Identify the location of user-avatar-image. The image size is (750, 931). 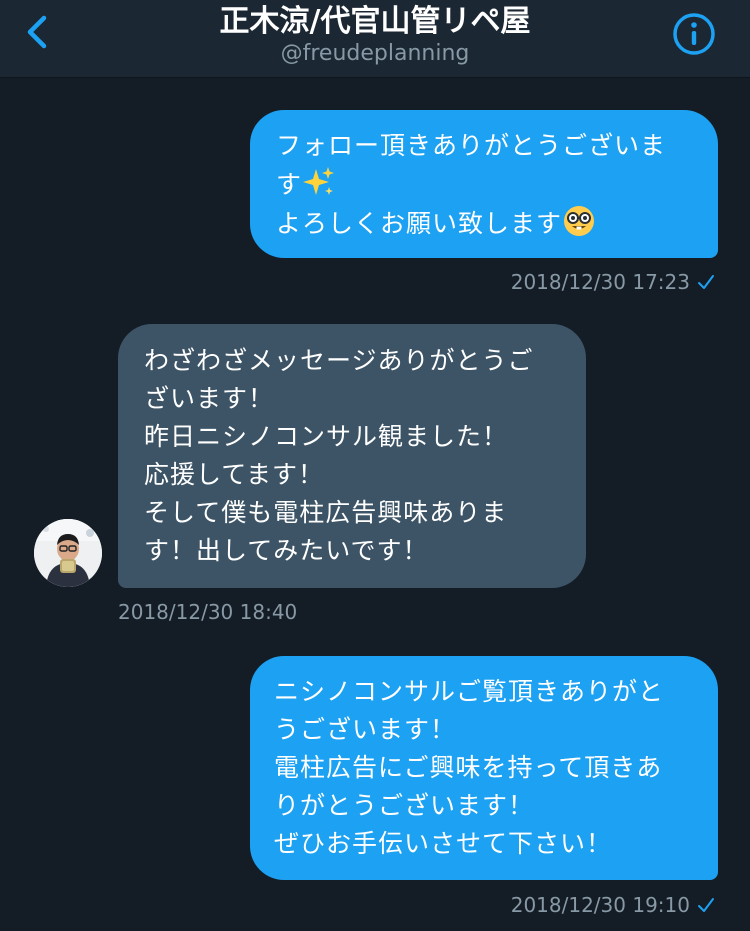
(68, 553).